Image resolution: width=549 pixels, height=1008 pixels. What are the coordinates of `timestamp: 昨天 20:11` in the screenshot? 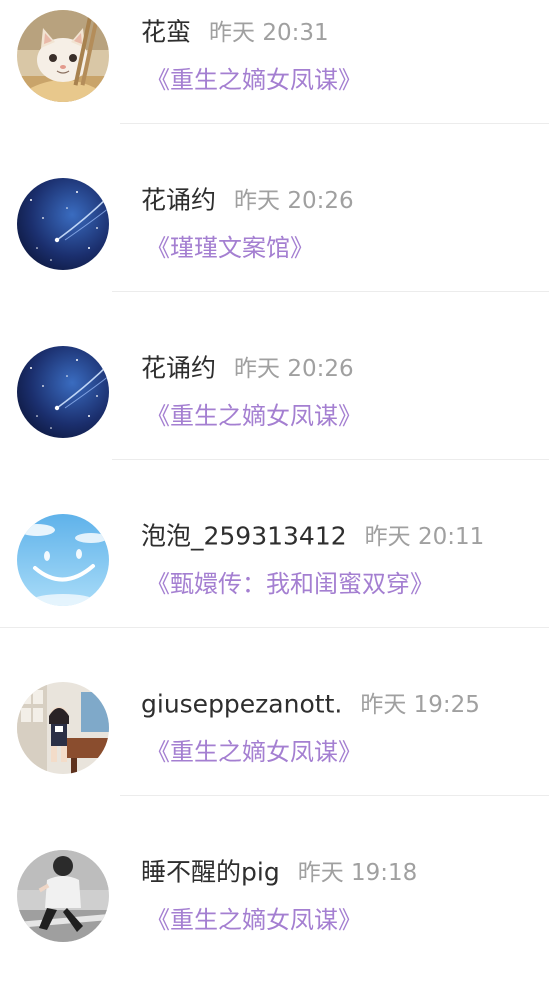 It's located at (424, 536).